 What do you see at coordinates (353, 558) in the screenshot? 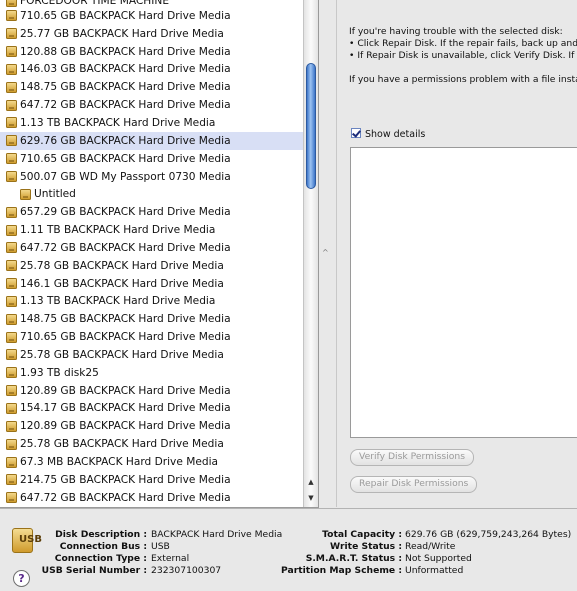
I see `smart-status-label: S.M.A.R.T. Status :` at bounding box center [353, 558].